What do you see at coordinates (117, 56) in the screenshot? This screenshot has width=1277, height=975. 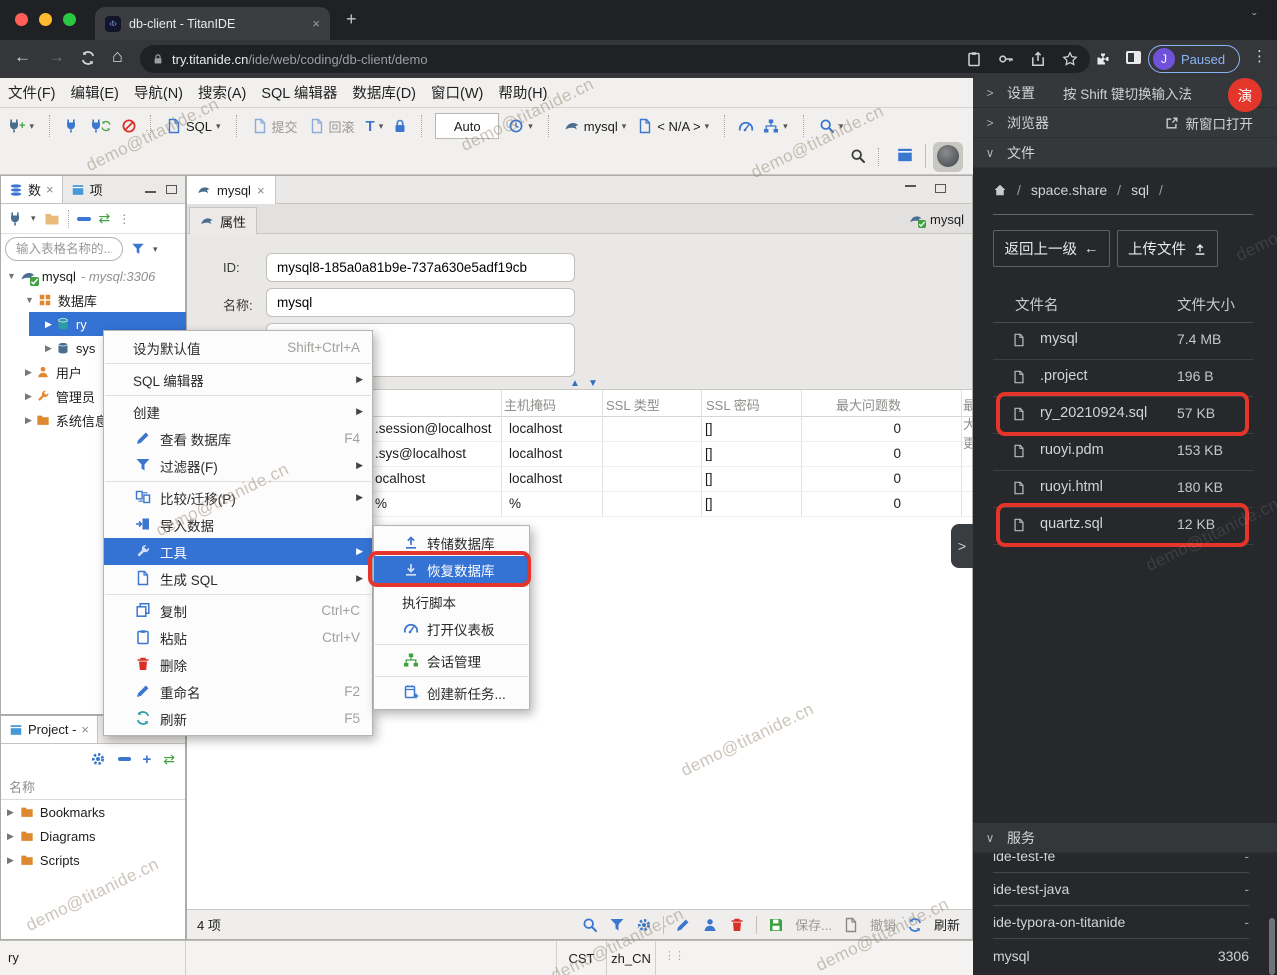 I see `home-button: ⌂` at bounding box center [117, 56].